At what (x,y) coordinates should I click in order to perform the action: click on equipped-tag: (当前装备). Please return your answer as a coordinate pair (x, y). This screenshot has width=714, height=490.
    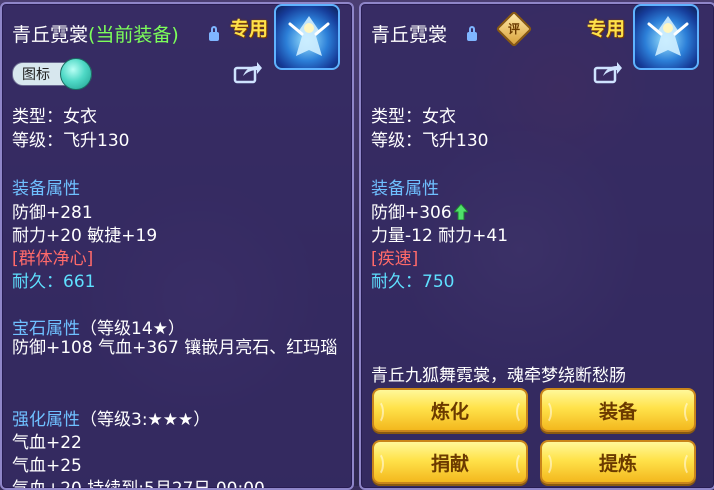
    Looking at the image, I should click on (133, 35).